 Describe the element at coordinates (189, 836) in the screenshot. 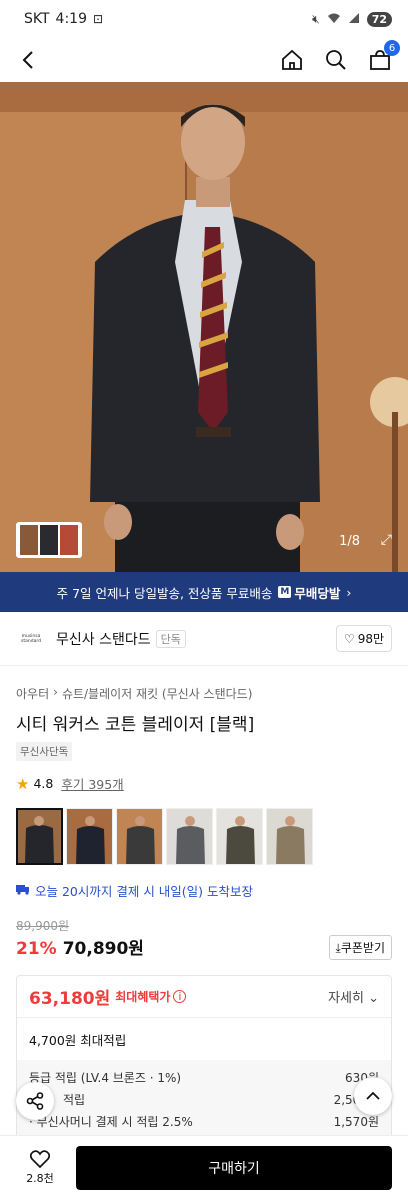

I see `swatch-gray` at that location.